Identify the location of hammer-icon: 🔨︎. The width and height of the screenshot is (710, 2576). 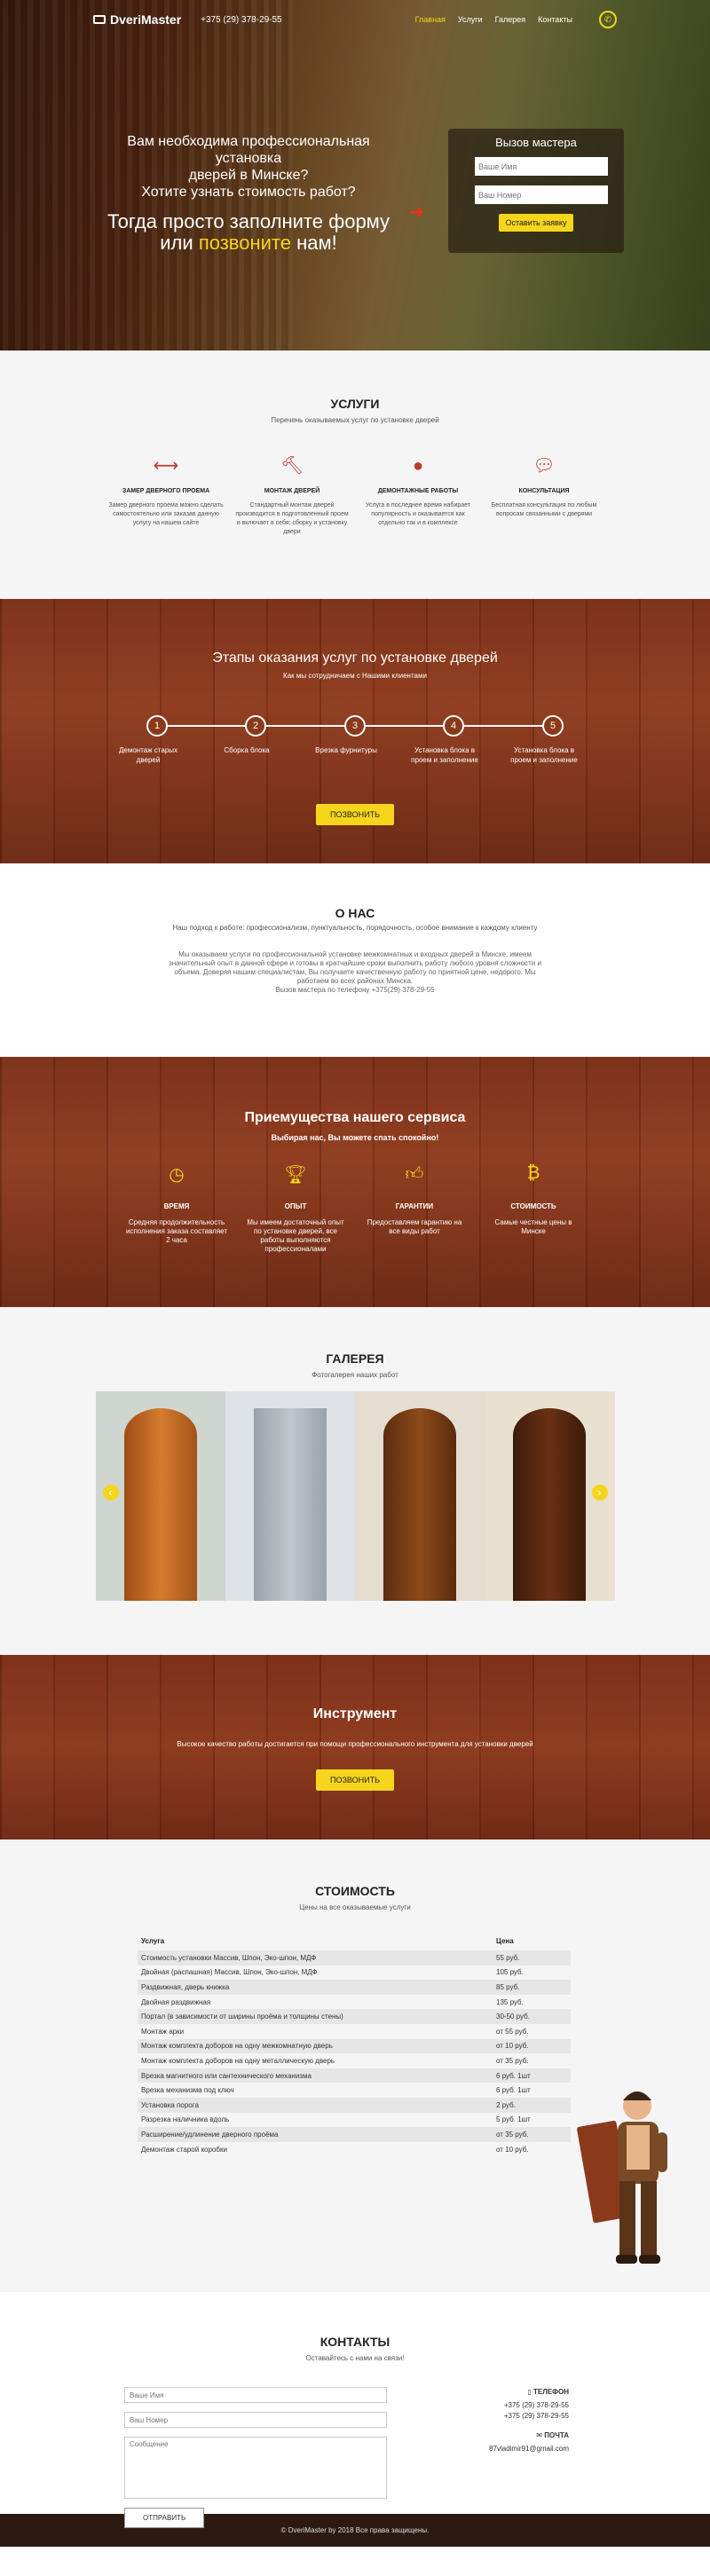
(292, 466).